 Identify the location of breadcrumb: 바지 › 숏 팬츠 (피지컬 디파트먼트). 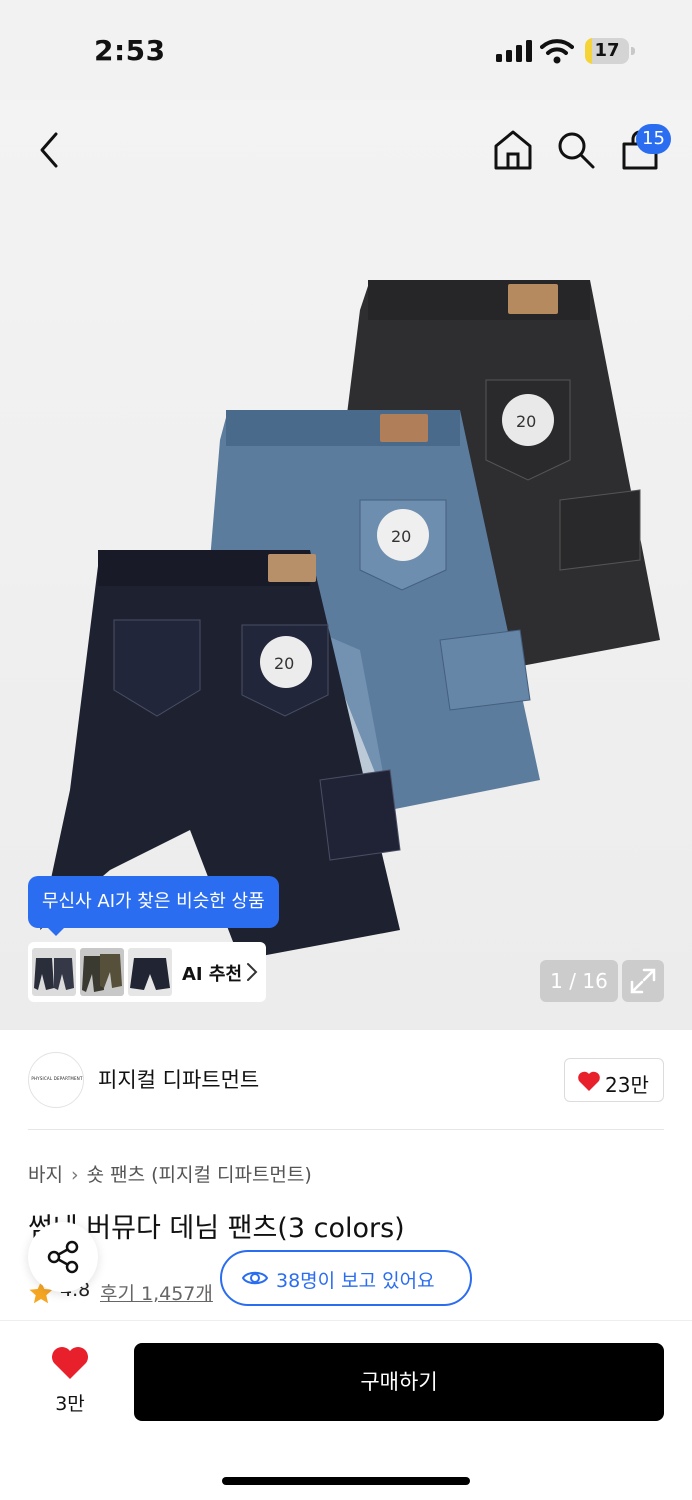
(170, 1173).